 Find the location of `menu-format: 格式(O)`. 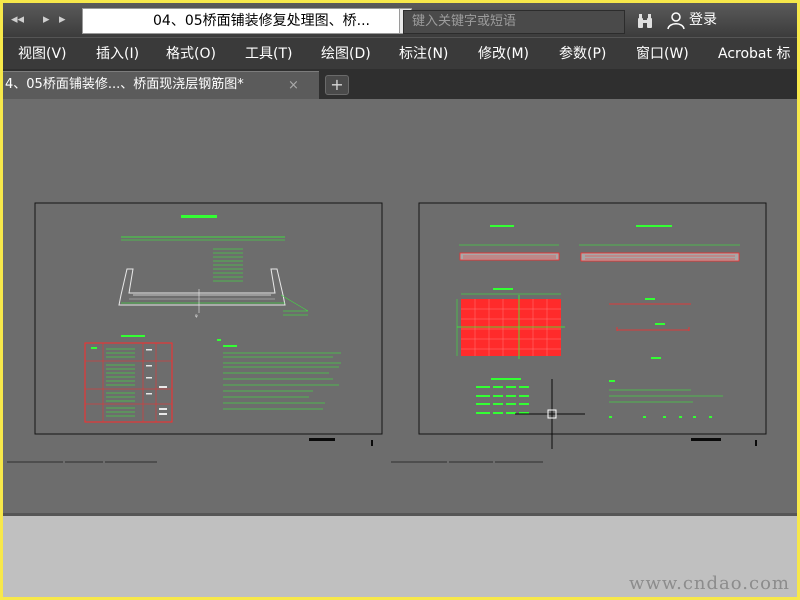

menu-format: 格式(O) is located at coordinates (191, 54).